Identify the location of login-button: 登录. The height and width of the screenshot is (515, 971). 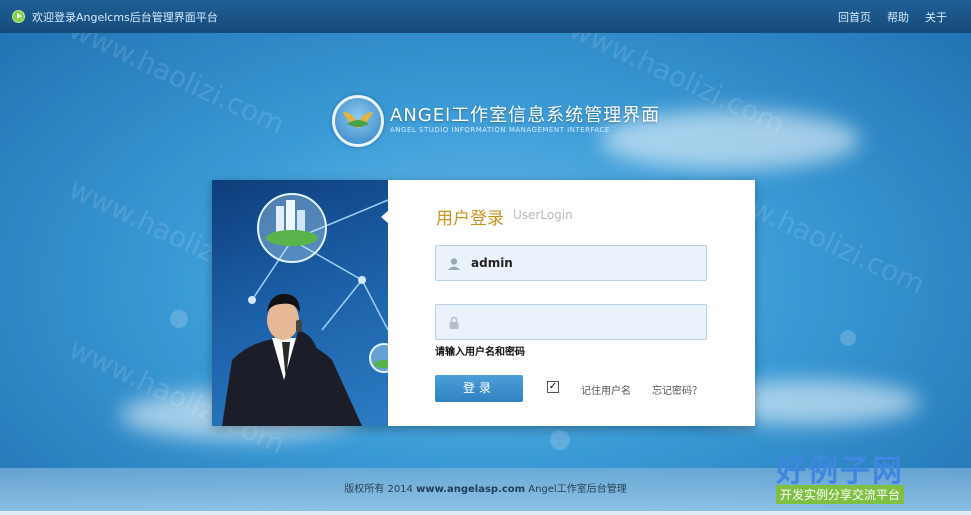
(479, 388).